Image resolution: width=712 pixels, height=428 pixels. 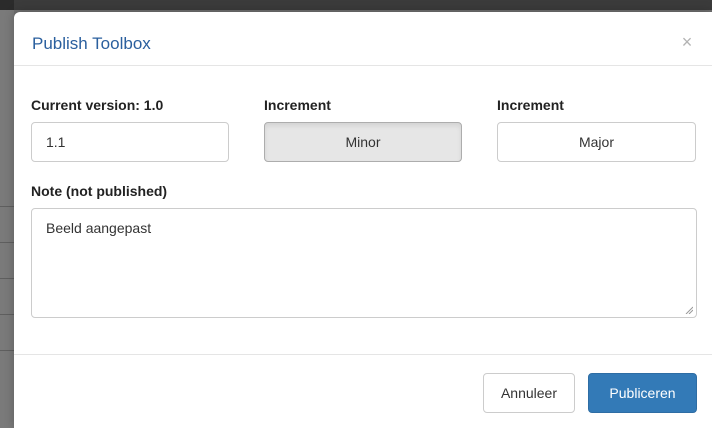 What do you see at coordinates (97, 105) in the screenshot?
I see `current-version-label: Current version: 1.0` at bounding box center [97, 105].